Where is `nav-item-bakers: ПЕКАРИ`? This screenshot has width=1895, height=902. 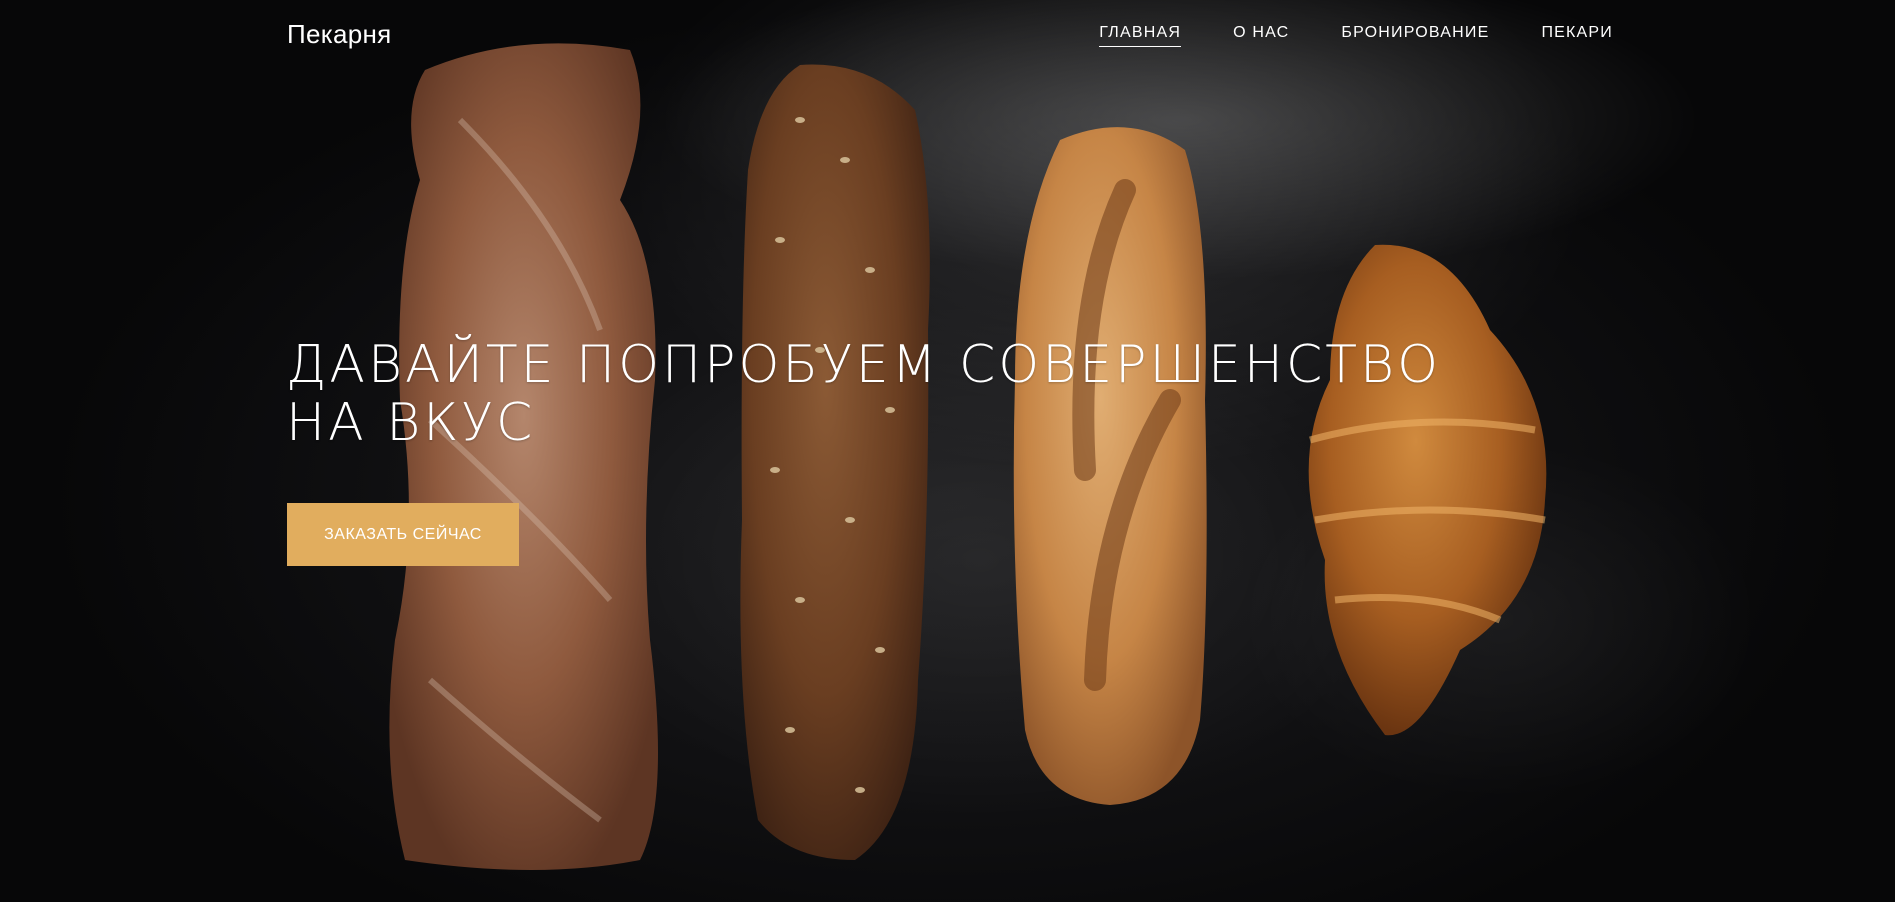 nav-item-bakers: ПЕКАРИ is located at coordinates (1577, 35).